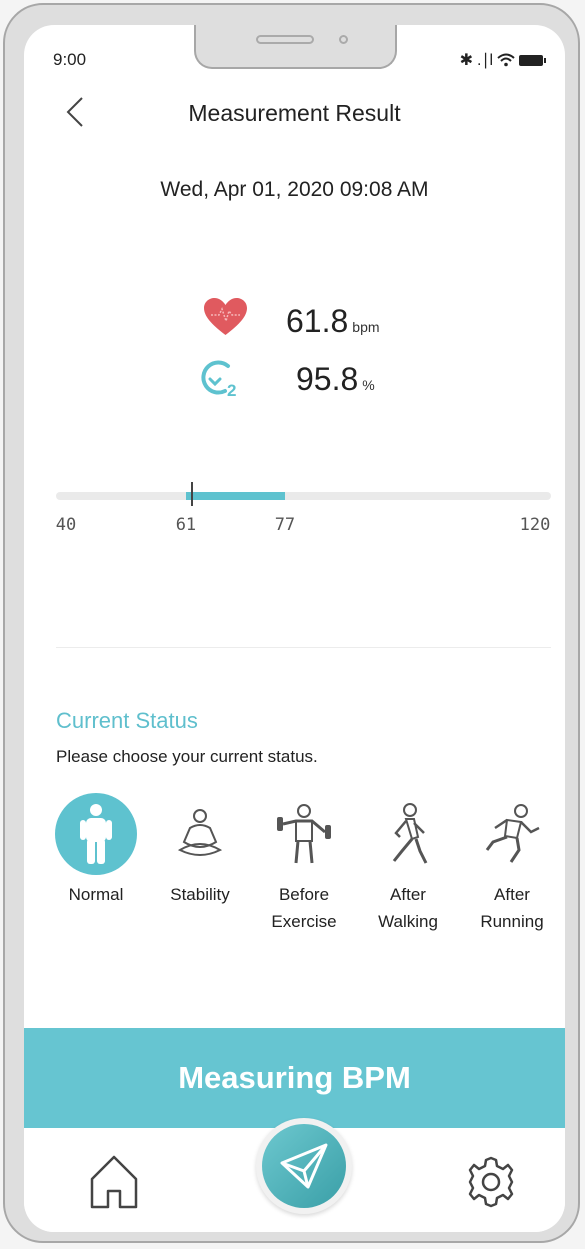  Describe the element at coordinates (485, 60) in the screenshot. I see `signal-icon: .∣l` at that location.